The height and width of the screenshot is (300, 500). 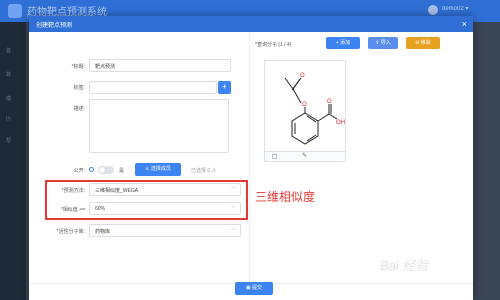 What do you see at coordinates (91, 169) in the screenshot?
I see `public-radio` at bounding box center [91, 169].